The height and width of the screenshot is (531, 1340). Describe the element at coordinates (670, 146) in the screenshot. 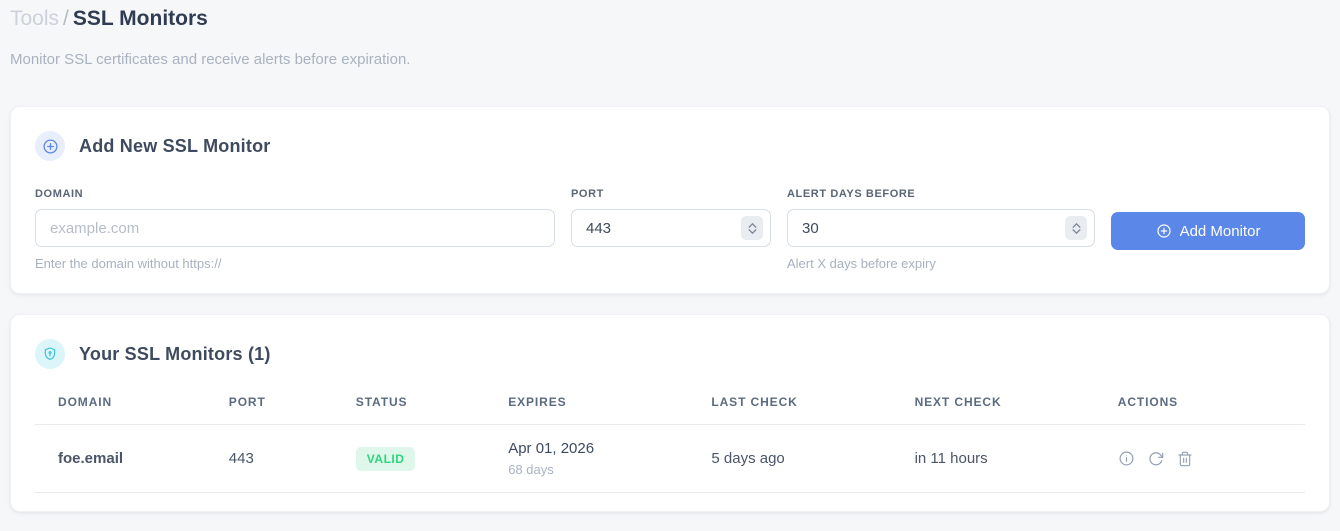

I see `add-monitor-card-header: Add New SSL Monitor` at that location.